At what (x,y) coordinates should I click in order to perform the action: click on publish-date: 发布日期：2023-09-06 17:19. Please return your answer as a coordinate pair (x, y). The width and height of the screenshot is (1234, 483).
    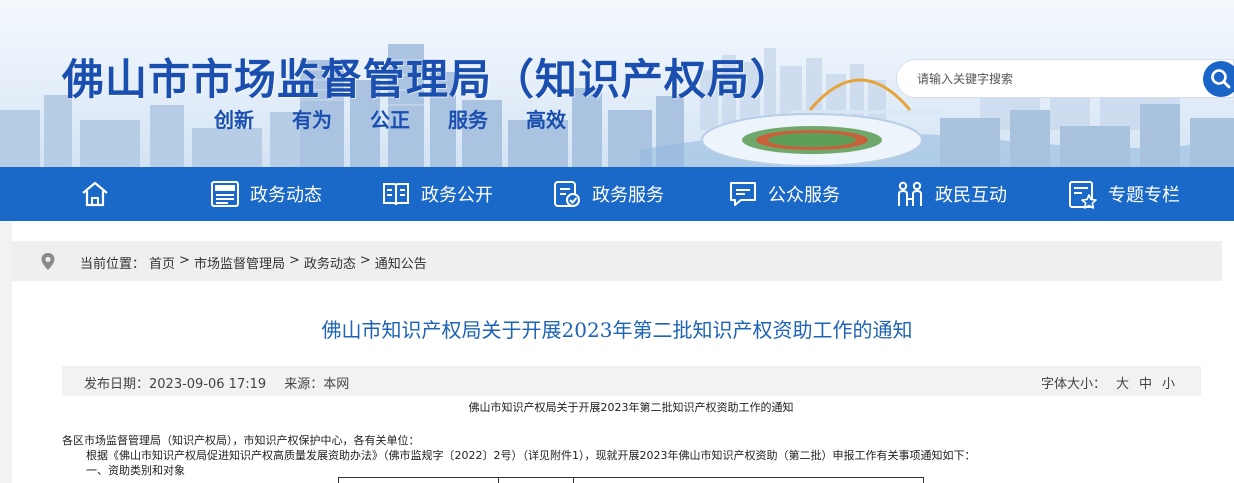
    Looking at the image, I should click on (175, 384).